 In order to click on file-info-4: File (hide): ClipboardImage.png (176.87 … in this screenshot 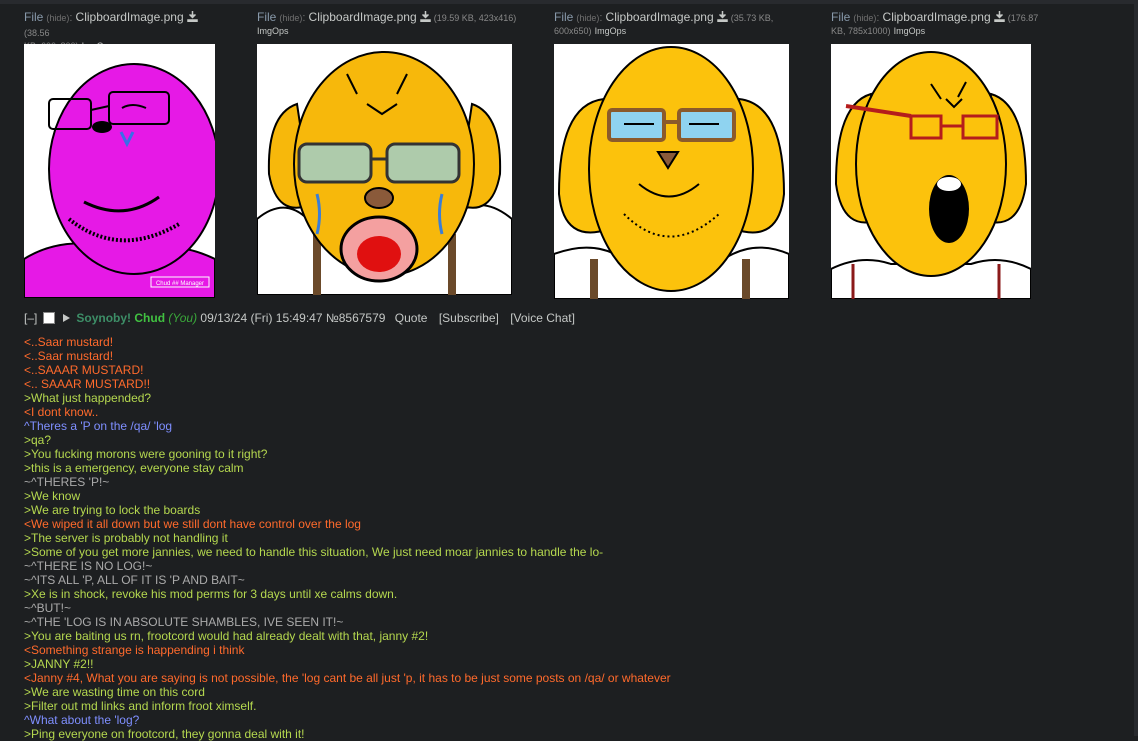, I will do `click(935, 23)`.